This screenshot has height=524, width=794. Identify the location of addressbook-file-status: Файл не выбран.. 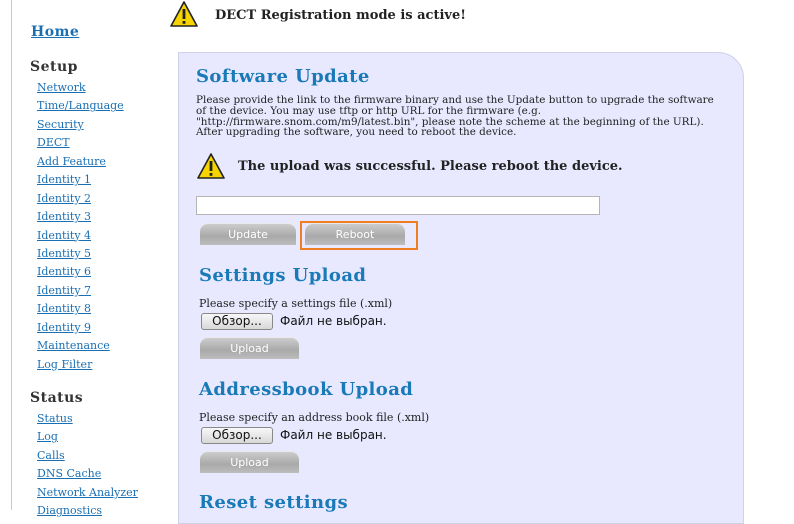
(333, 435).